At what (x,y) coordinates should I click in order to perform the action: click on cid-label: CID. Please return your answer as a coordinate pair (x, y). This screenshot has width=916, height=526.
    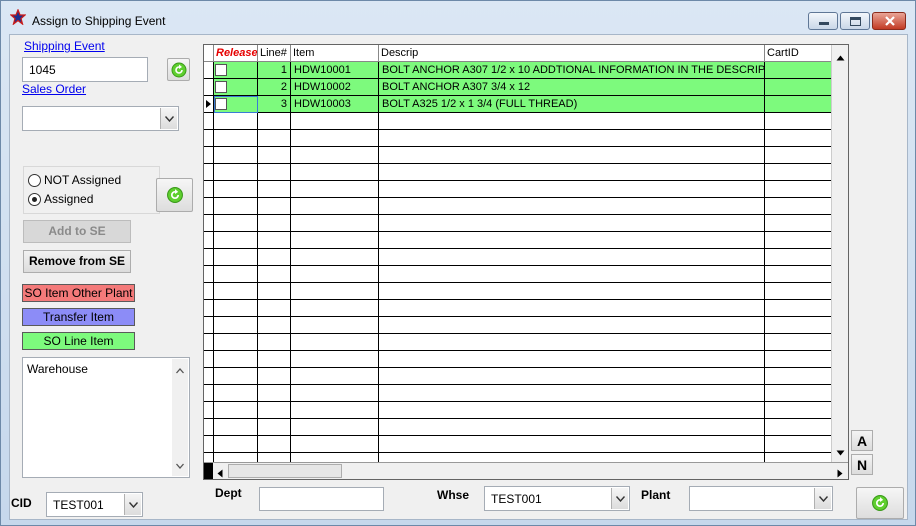
    Looking at the image, I should click on (21, 503).